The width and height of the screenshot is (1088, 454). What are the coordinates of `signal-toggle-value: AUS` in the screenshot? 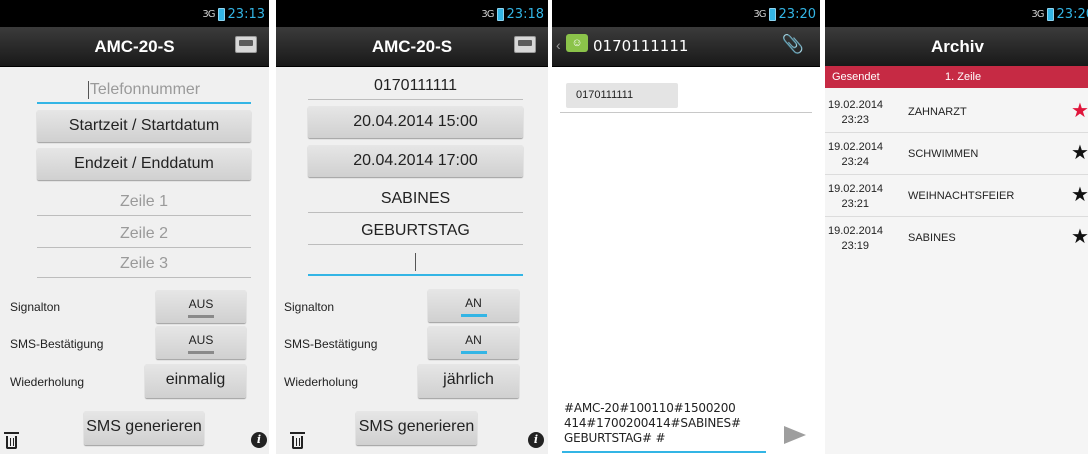 It's located at (201, 304).